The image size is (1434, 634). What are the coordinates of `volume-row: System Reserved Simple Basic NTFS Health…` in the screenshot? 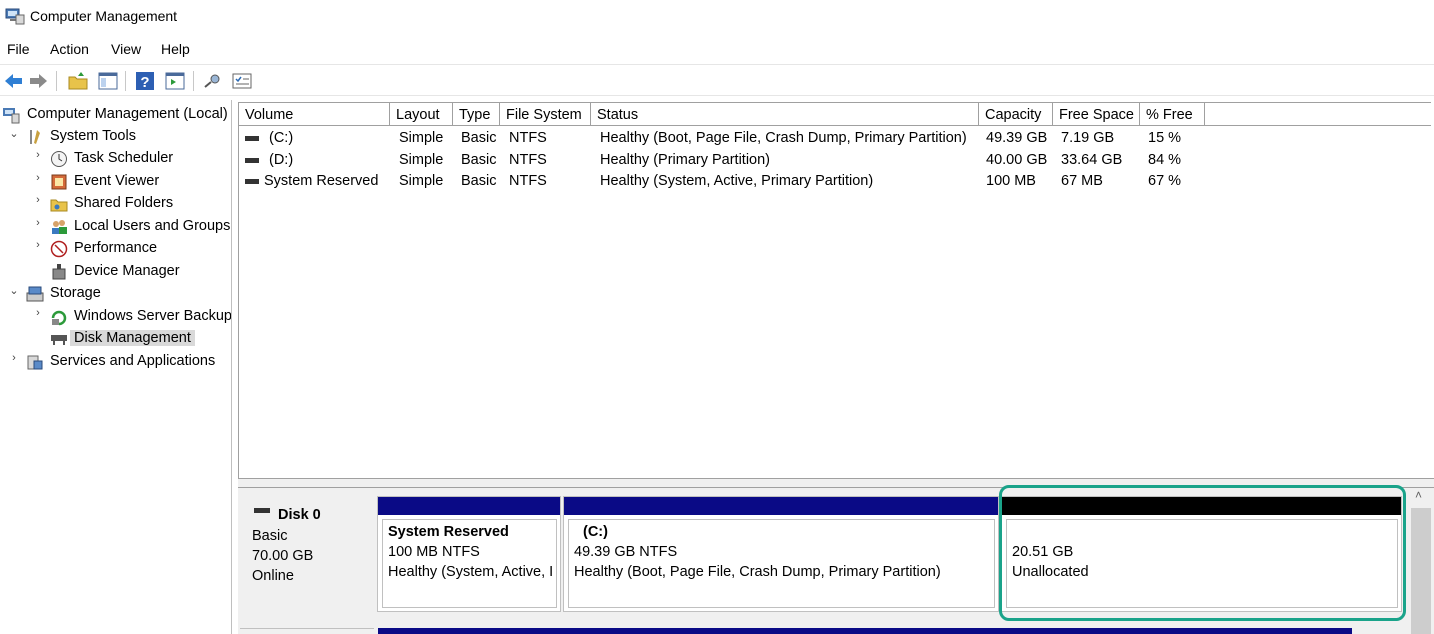 It's located at (834, 181).